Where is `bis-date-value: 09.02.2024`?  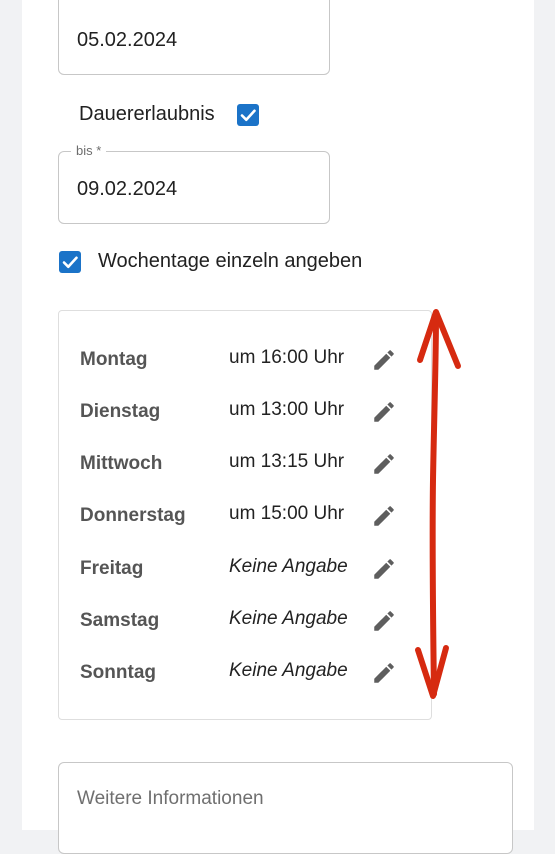
bis-date-value: 09.02.2024 is located at coordinates (127, 189).